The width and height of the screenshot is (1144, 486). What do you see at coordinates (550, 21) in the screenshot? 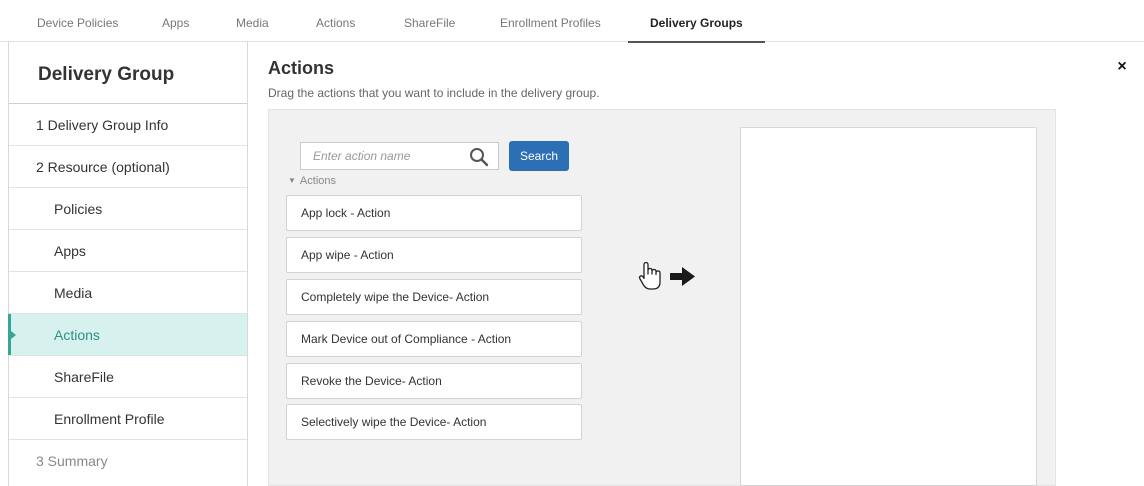
I see `tab-enrollment-profiles: Enrollment Profiles` at bounding box center [550, 21].